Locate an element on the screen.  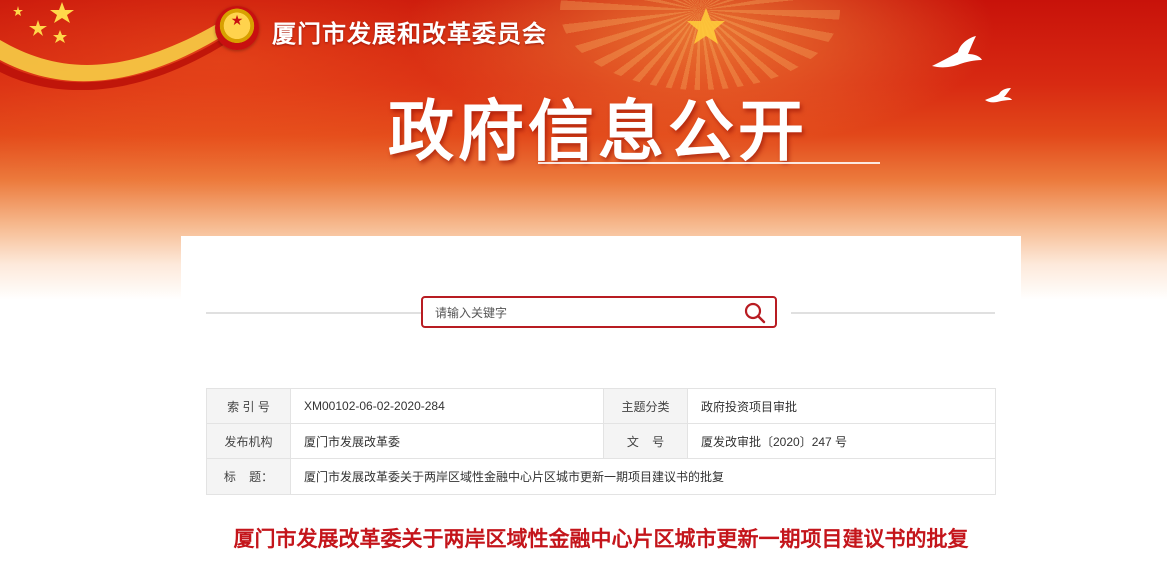
table-row: 标 题： 厦门市发展改革委关于两岸区域性金融中心片区城市更新一期项目建议书的批复 is located at coordinates (601, 476).